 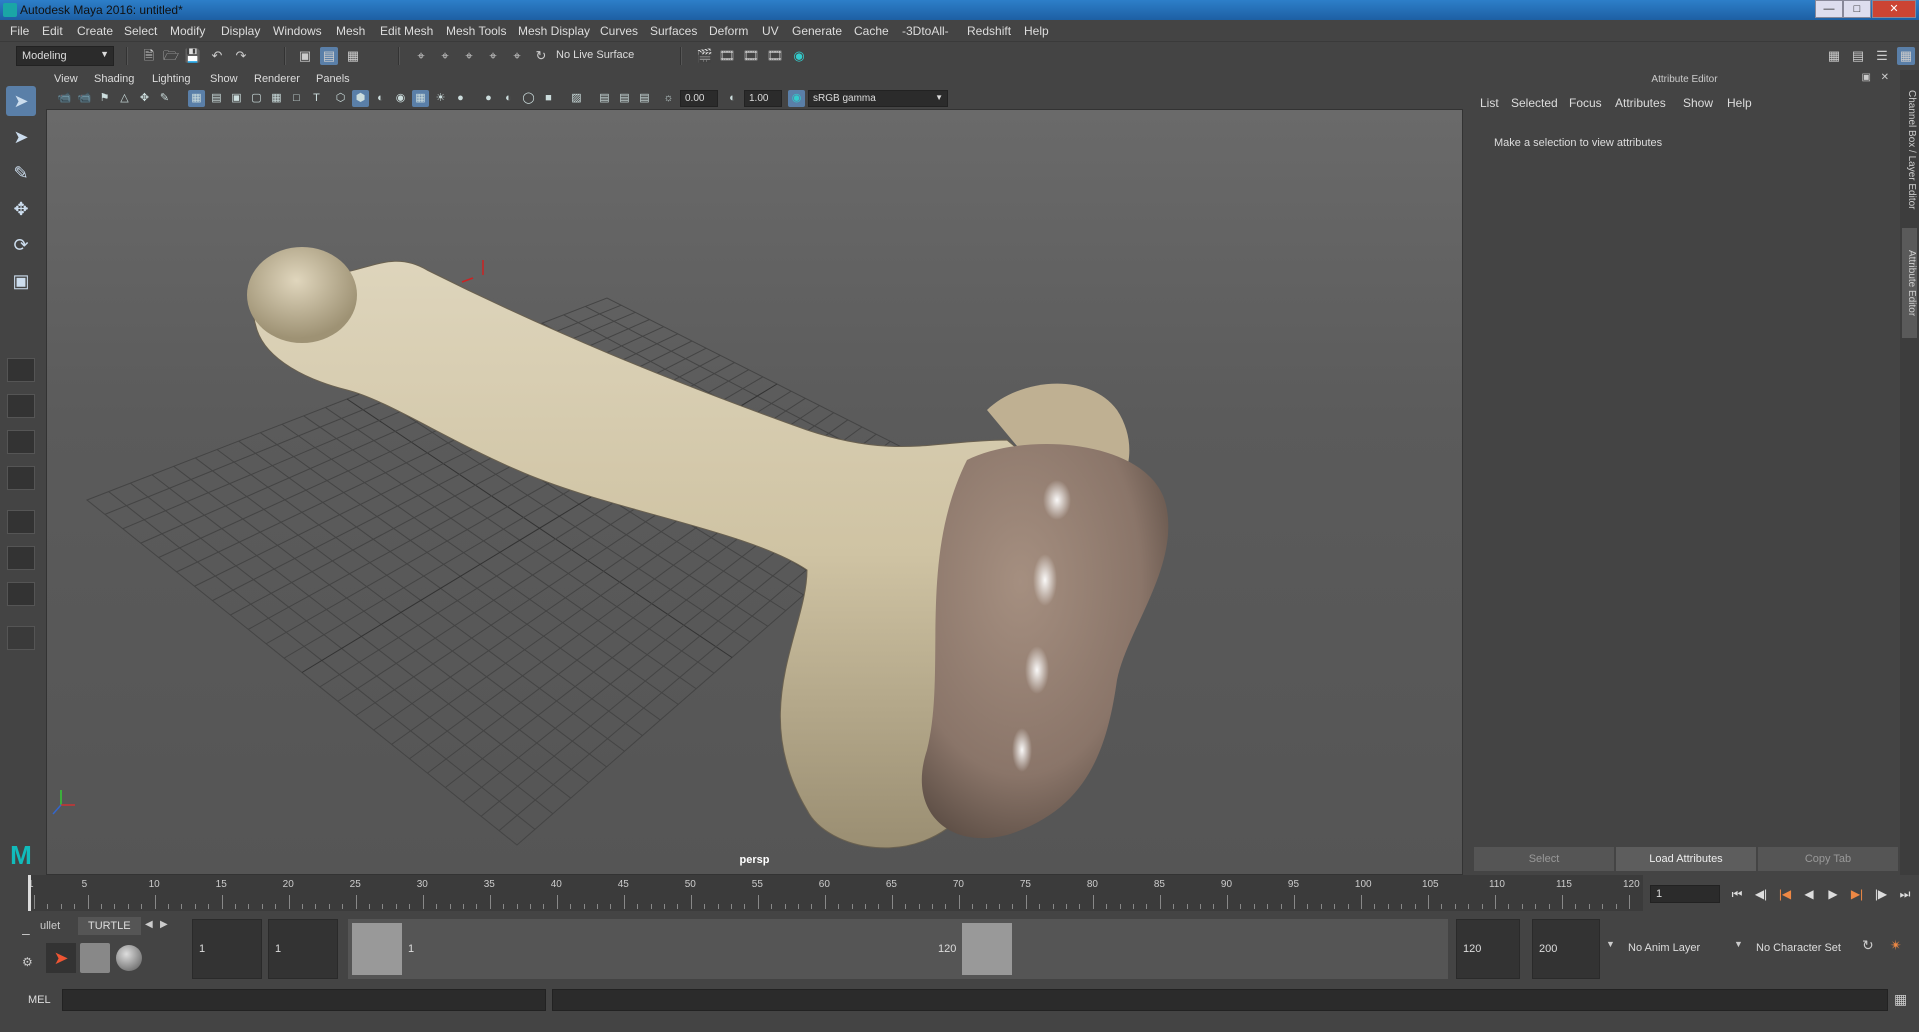 I want to click on float-panel-icon: ▣, so click(x=1866, y=77).